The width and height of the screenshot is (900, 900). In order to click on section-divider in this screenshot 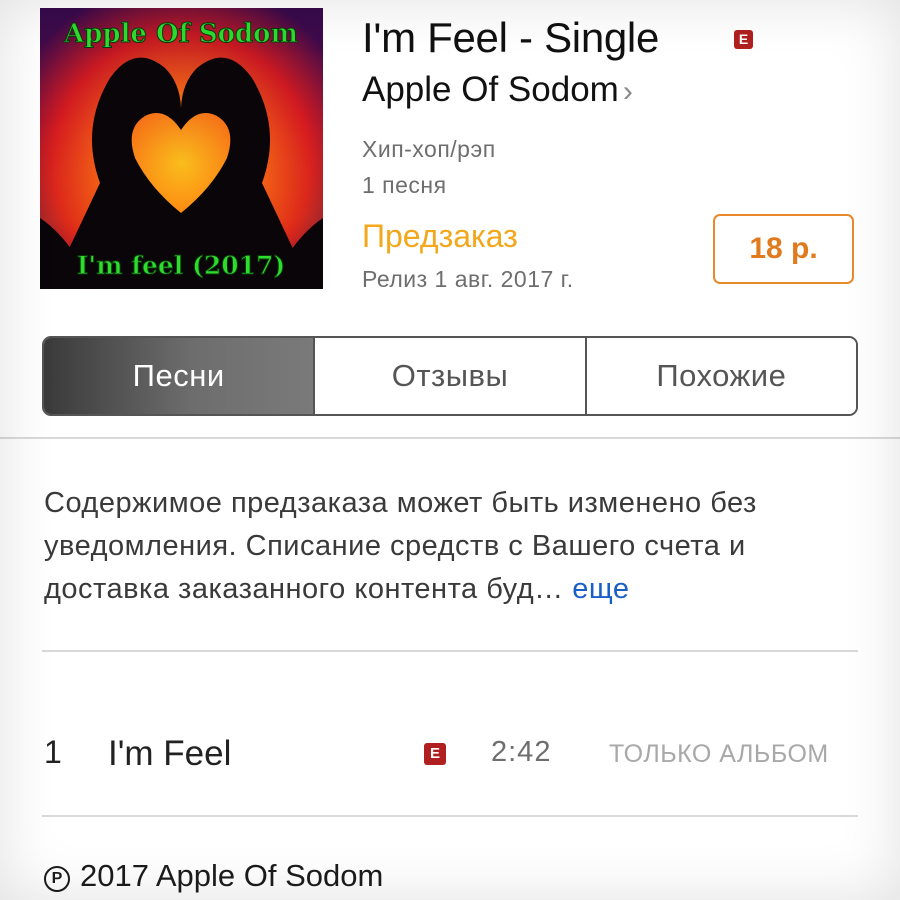, I will do `click(450, 438)`.